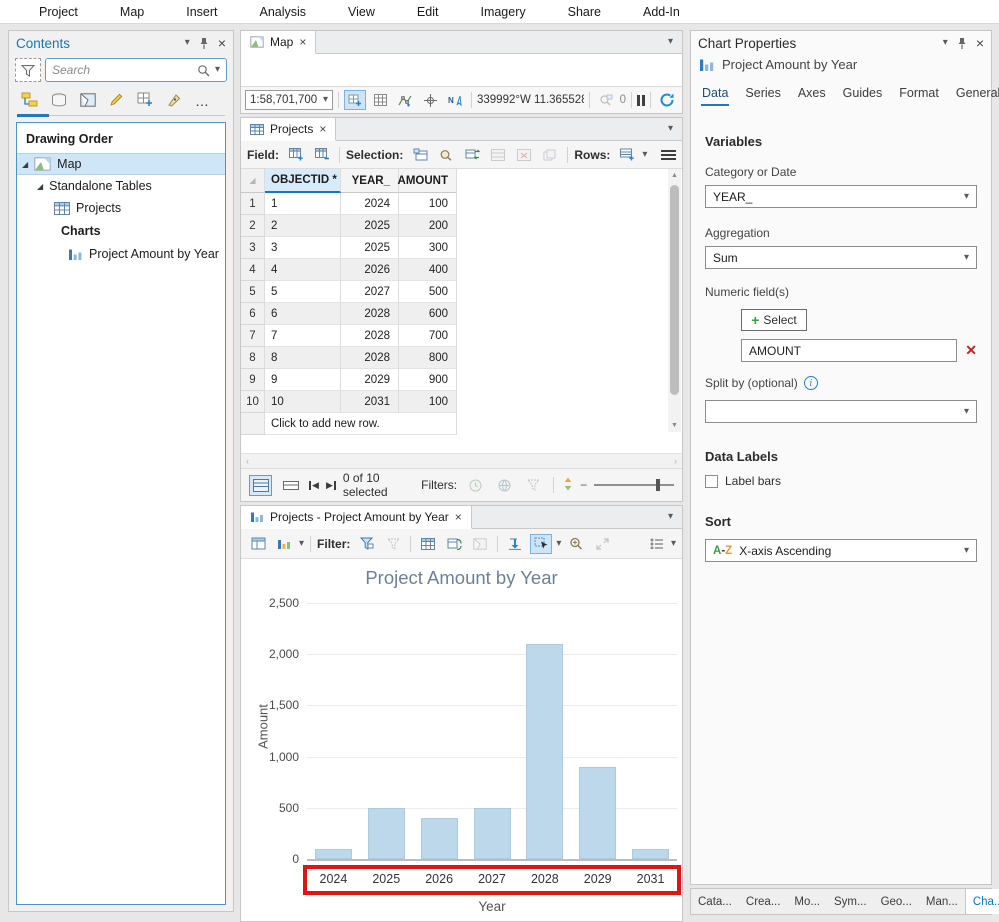  I want to click on tab-series: Series, so click(762, 94).